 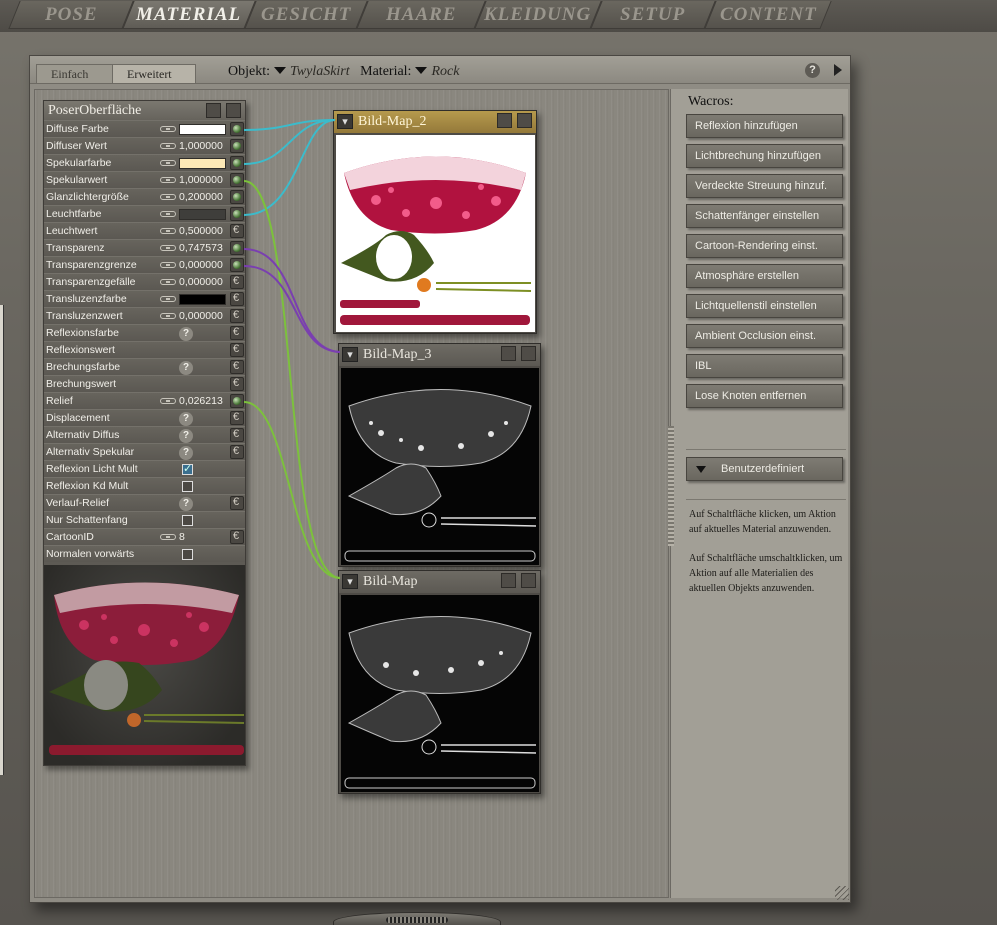 I want to click on param-row-relief: Relief 0,026213, so click(x=144, y=400).